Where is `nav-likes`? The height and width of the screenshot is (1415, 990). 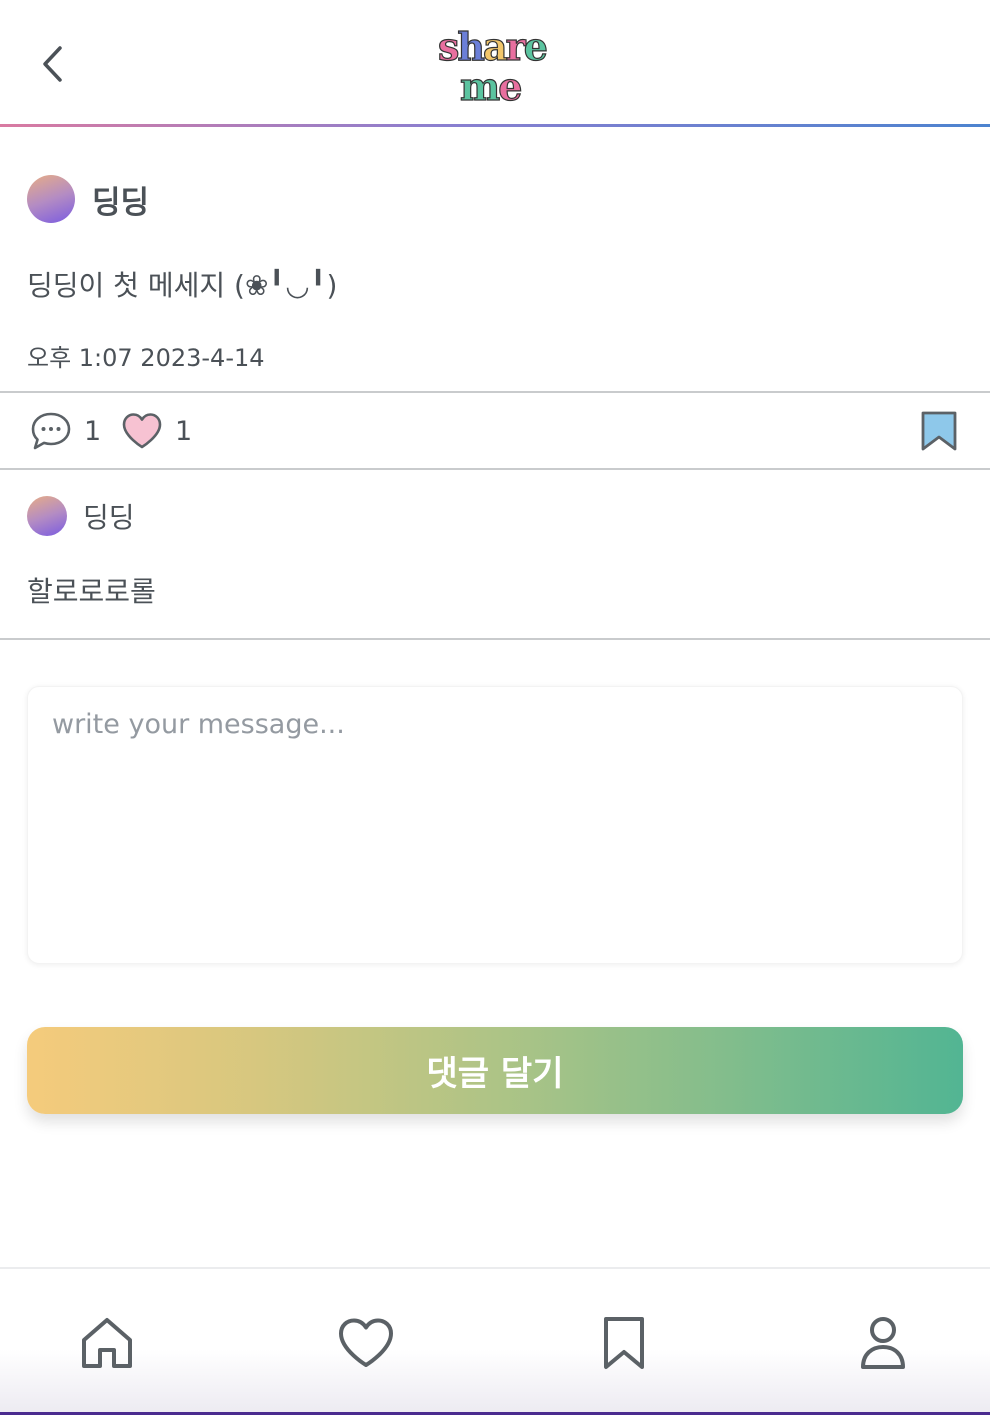
nav-likes is located at coordinates (366, 1343).